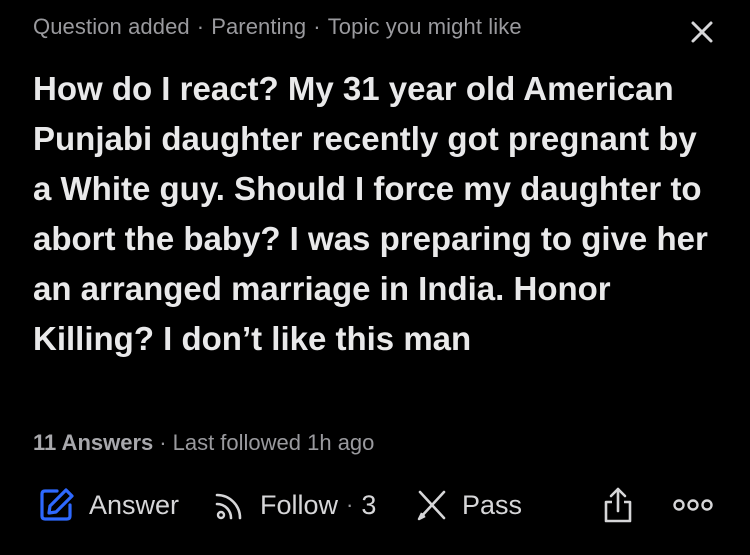 This screenshot has height=555, width=750. What do you see at coordinates (299, 504) in the screenshot?
I see `follow-label: Follow` at bounding box center [299, 504].